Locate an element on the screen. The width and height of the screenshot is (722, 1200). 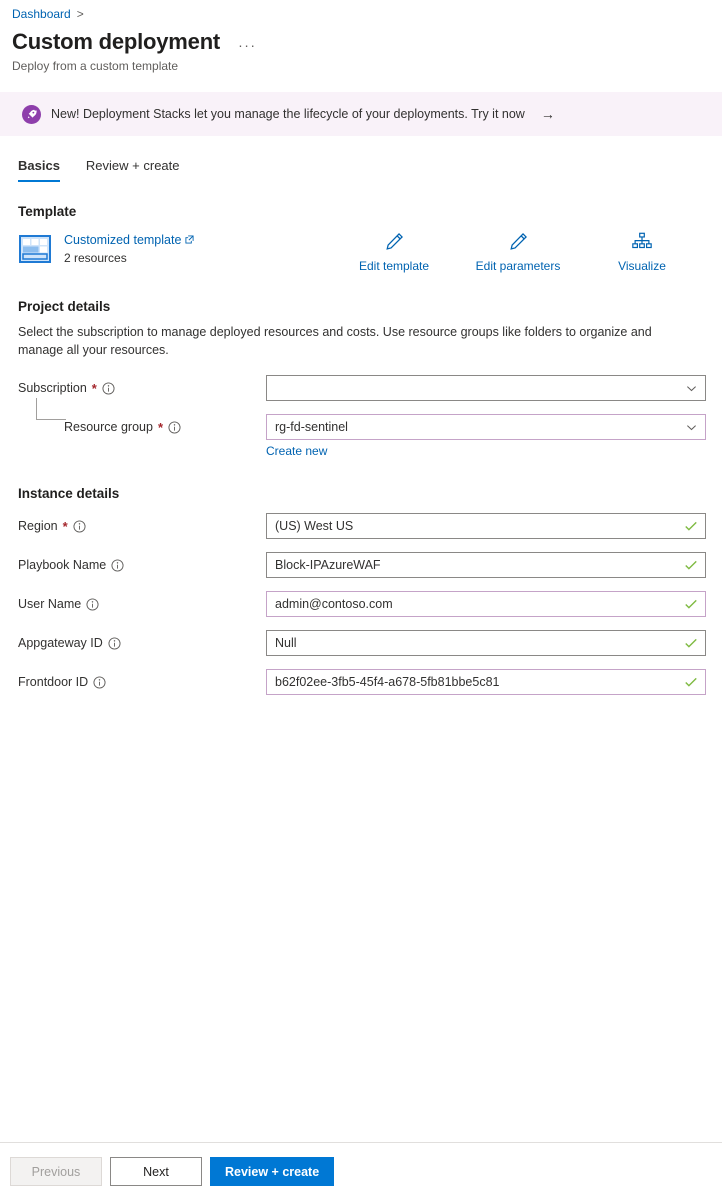
edit-template-label: Edit template is located at coordinates (394, 266).